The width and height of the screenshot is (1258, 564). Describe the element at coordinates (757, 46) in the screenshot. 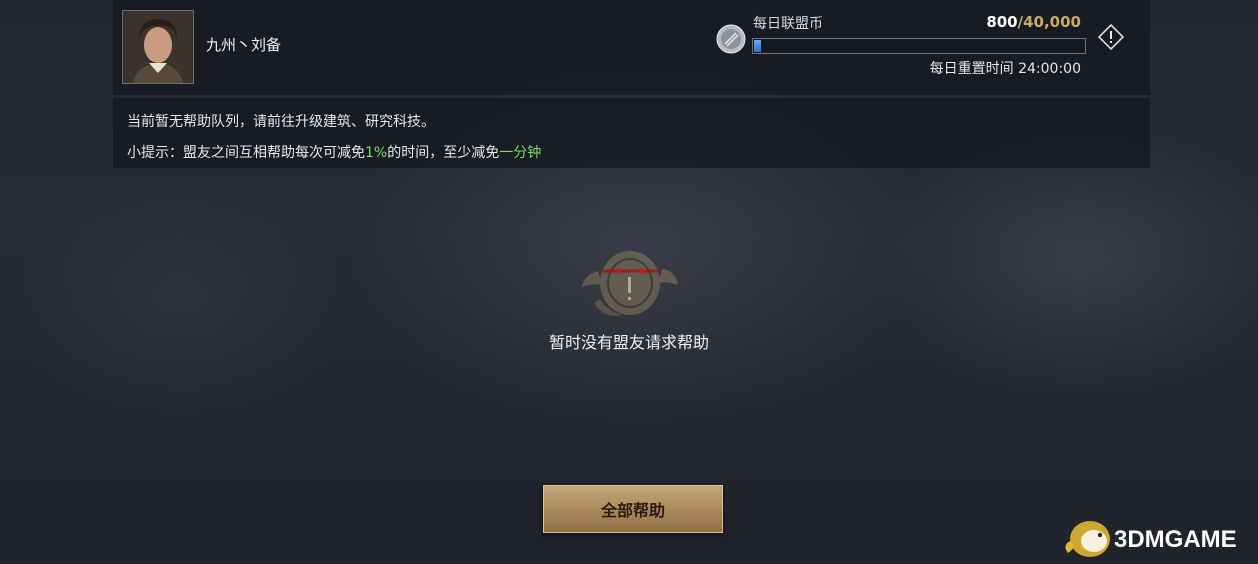

I see `progress-fill` at that location.